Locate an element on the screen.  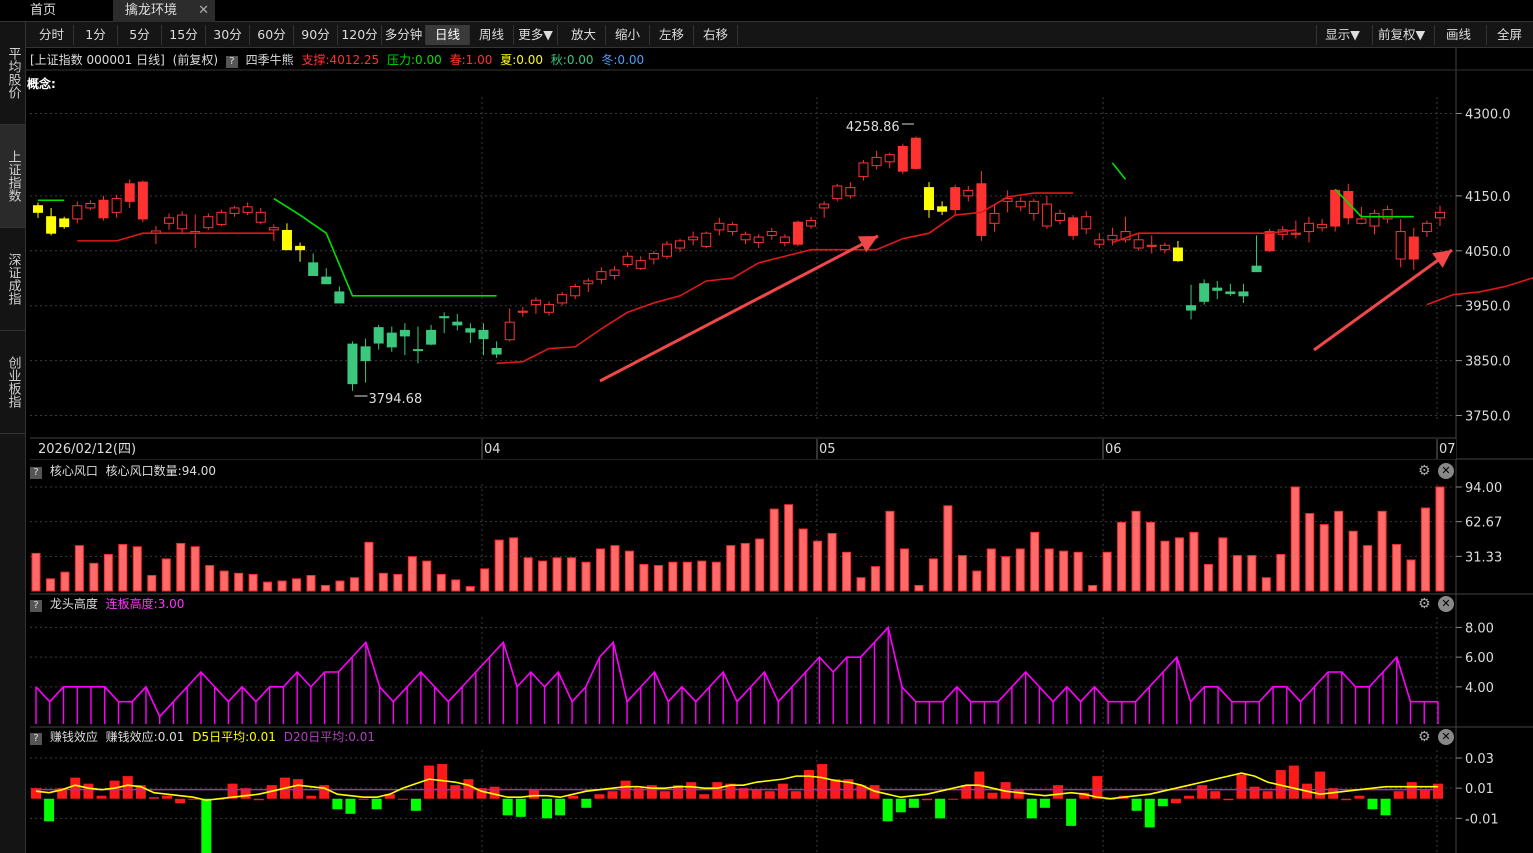
period-button-10: 周线 is located at coordinates (492, 35).